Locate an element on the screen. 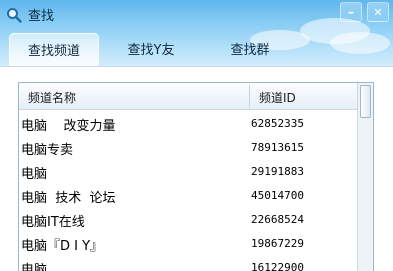 This screenshot has width=393, height=271. tab-label: 查找频道 is located at coordinates (53, 51).